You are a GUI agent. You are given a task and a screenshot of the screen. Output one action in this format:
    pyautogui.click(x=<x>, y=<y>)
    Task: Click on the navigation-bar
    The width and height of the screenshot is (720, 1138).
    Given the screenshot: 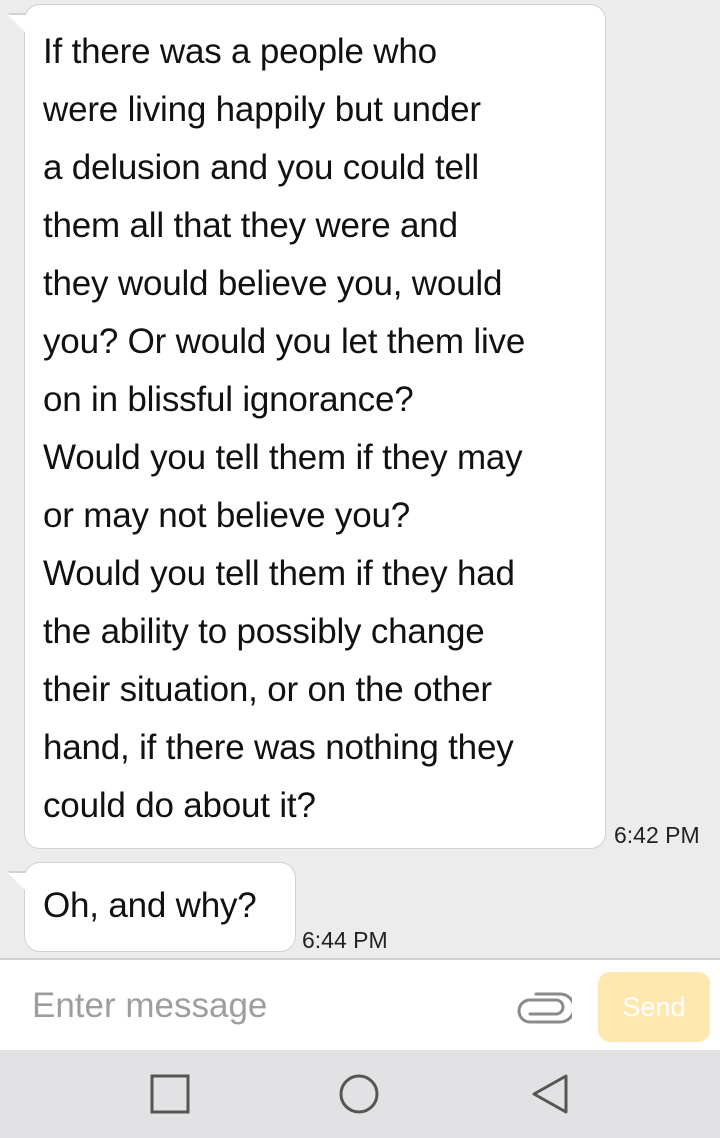 What is the action you would take?
    pyautogui.click(x=360, y=1094)
    